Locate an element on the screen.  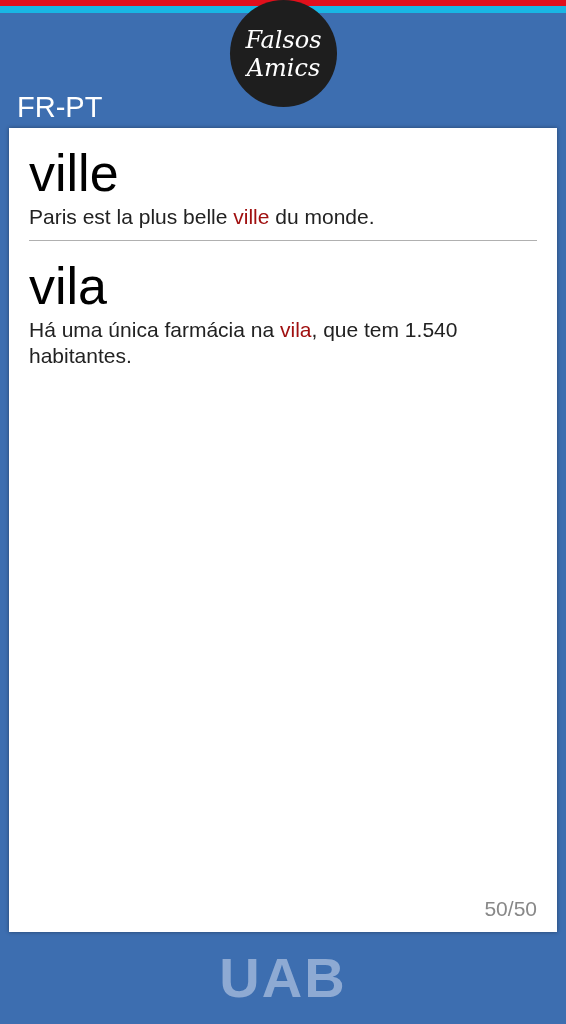
word-heading: ville is located at coordinates (74, 173).